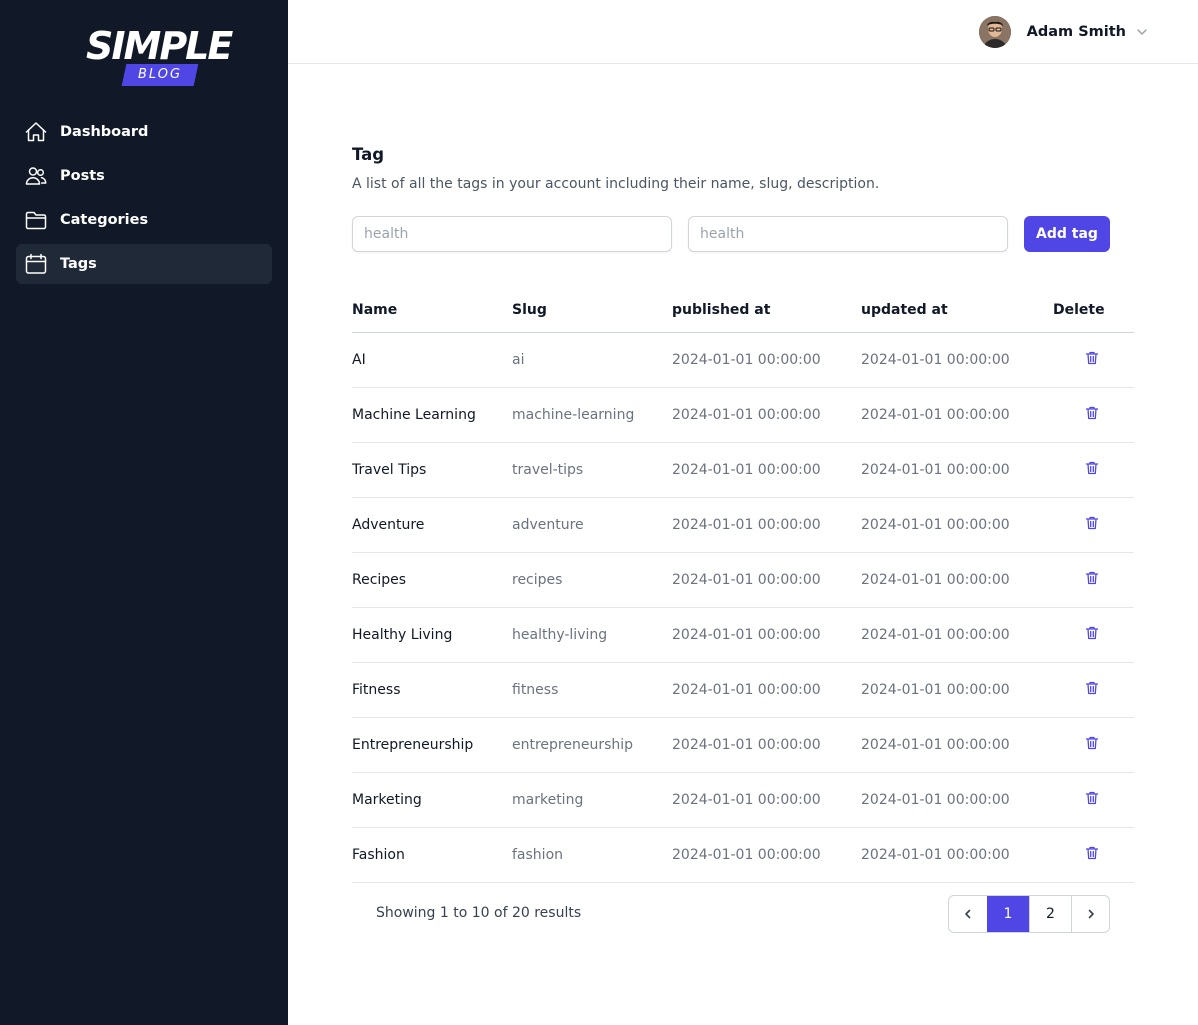 This screenshot has width=1198, height=1025. I want to click on sidebar-item-label: Tags, so click(78, 264).